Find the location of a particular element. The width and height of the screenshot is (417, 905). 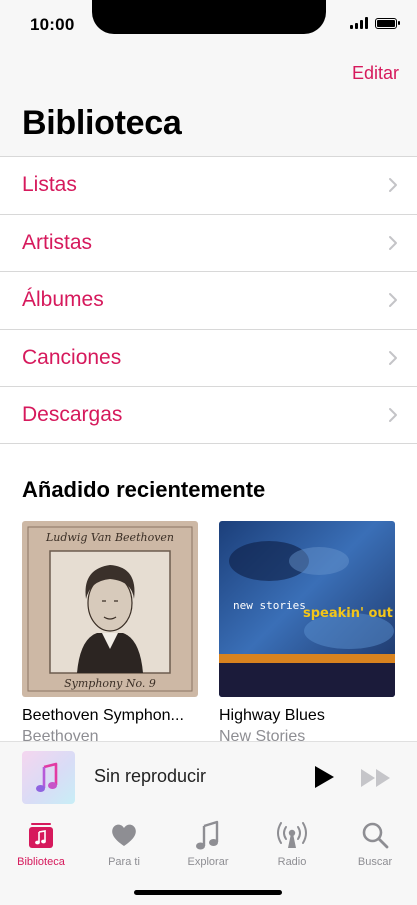

recently-added-title: Añadido recientemente is located at coordinates (144, 489).